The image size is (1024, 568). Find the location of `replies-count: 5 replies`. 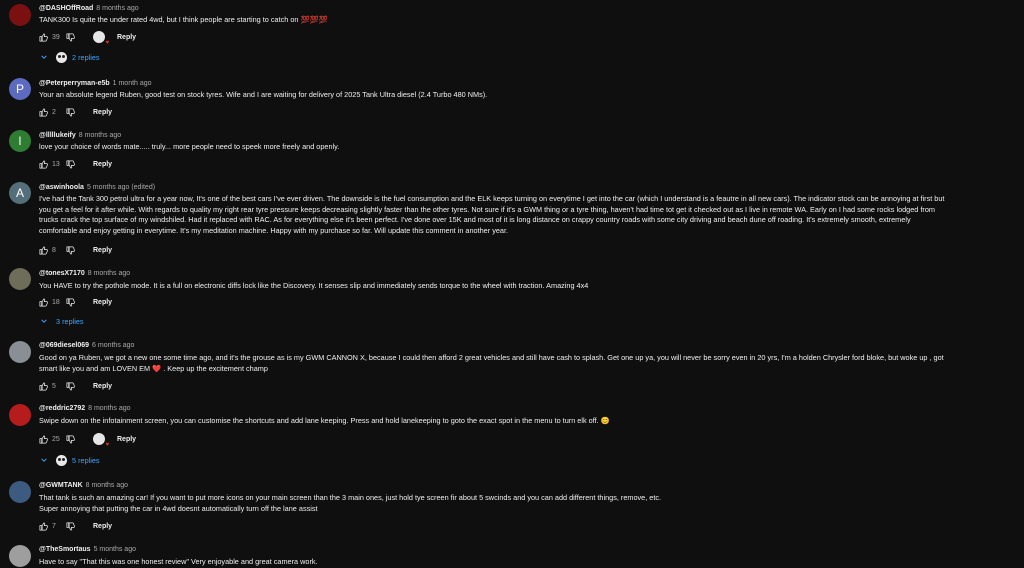

replies-count: 5 replies is located at coordinates (86, 460).